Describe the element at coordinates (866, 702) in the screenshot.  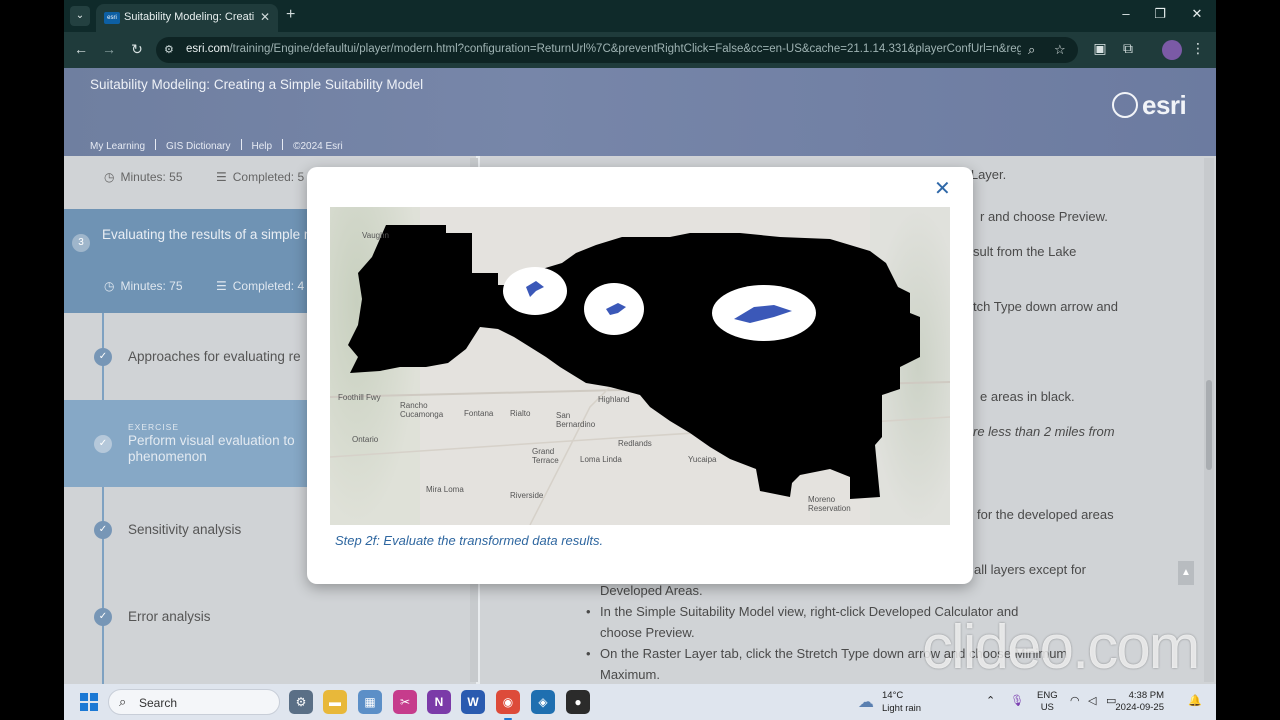
I see `rain-cloud-icon: ☁` at that location.